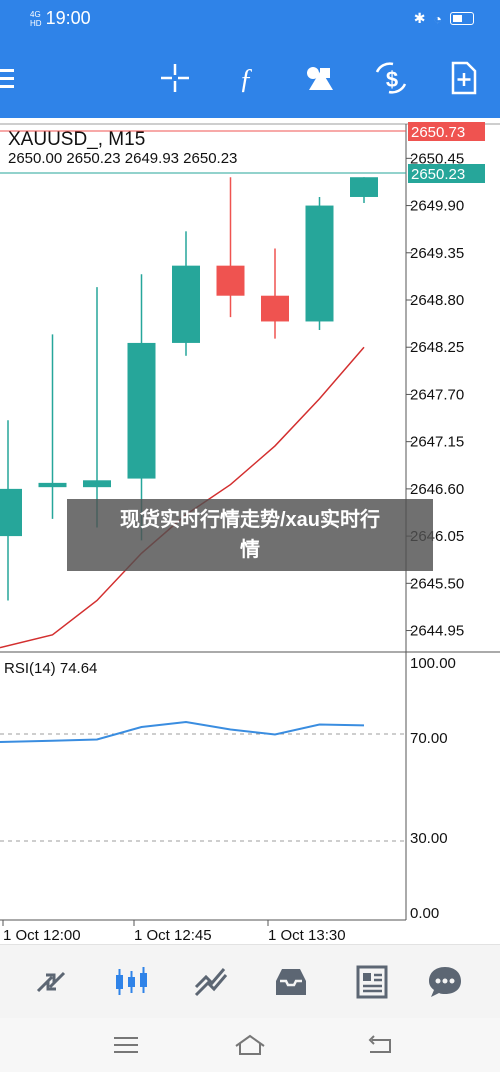 This screenshot has width=500, height=1072. I want to click on svg-text: ƒ, so click(246, 79).